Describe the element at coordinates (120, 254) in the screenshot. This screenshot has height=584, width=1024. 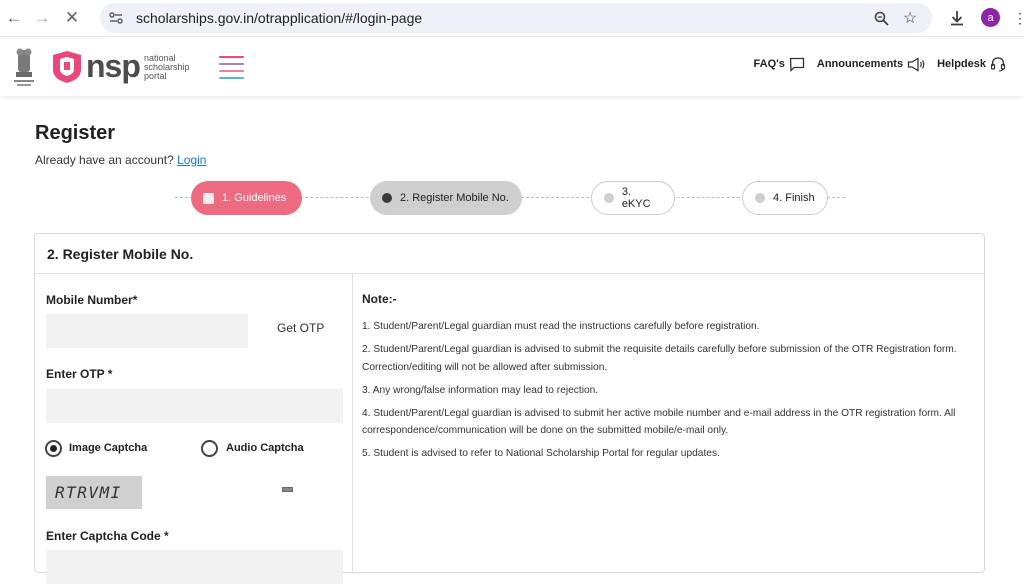
I see `card-title: 2. Register Mobile No.` at that location.